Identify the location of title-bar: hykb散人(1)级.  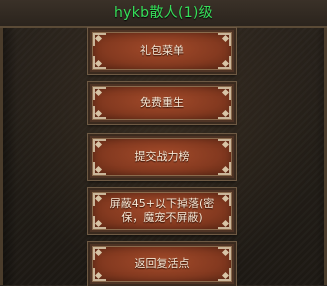
(163, 14).